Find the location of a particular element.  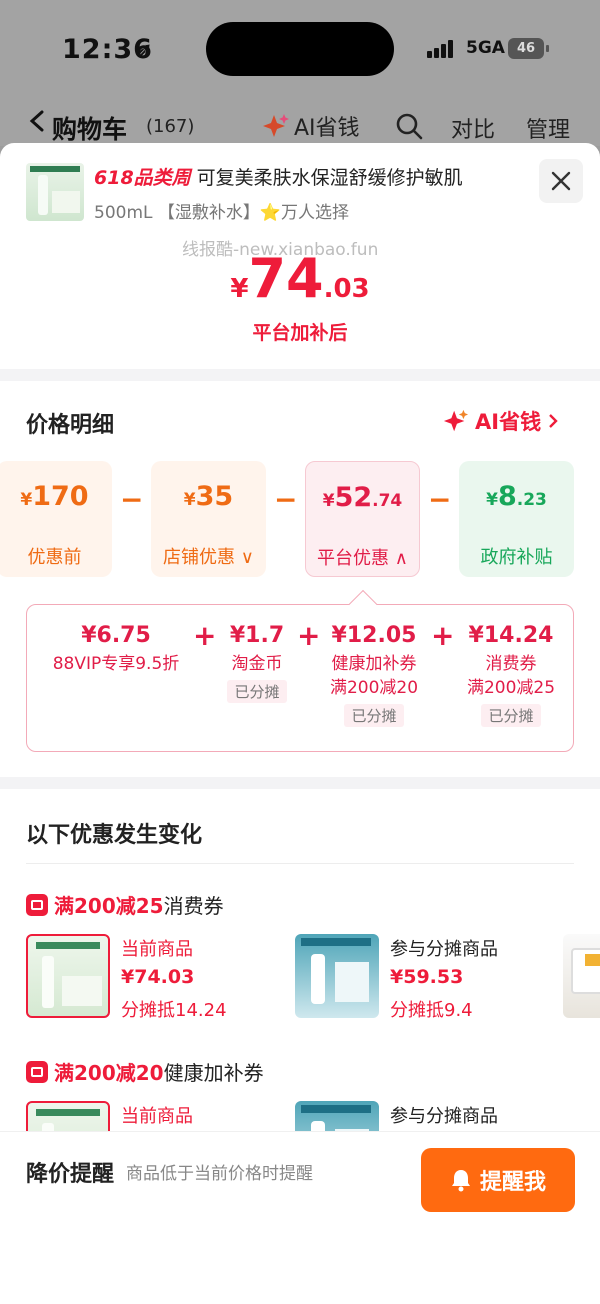

back-arrow-icon is located at coordinates (37, 121).